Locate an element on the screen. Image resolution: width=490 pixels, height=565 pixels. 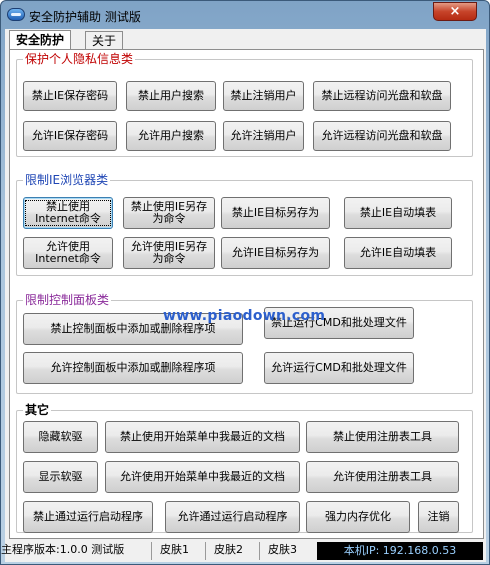
allow-recent-docs-button: 允许使用开始菜单中我最近的文档 is located at coordinates (202, 477).